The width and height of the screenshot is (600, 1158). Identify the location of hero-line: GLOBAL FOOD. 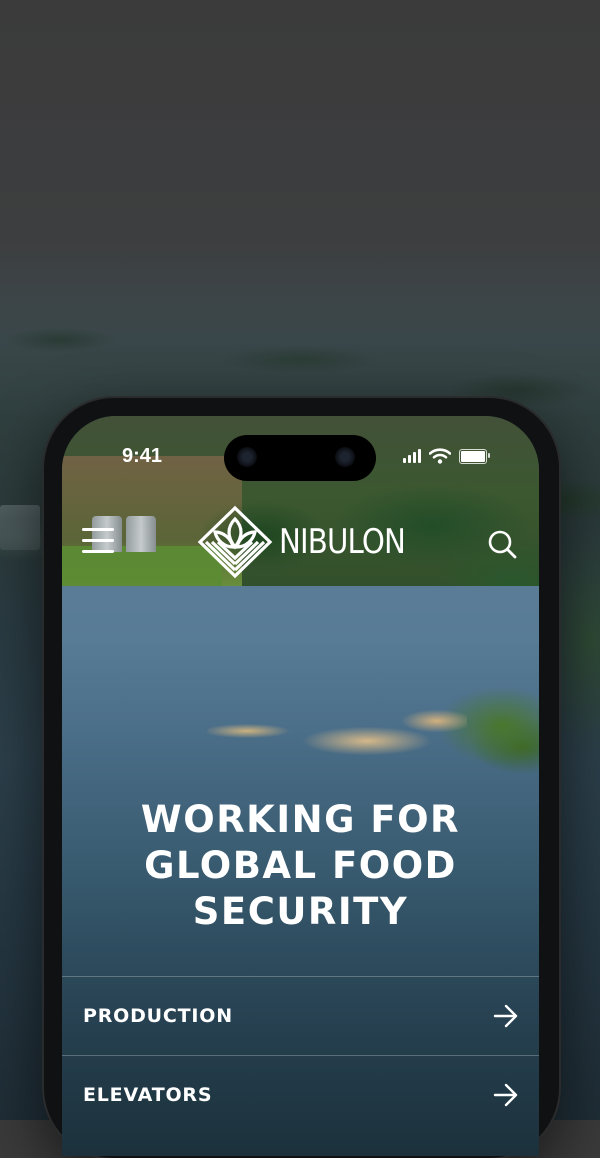
(300, 865).